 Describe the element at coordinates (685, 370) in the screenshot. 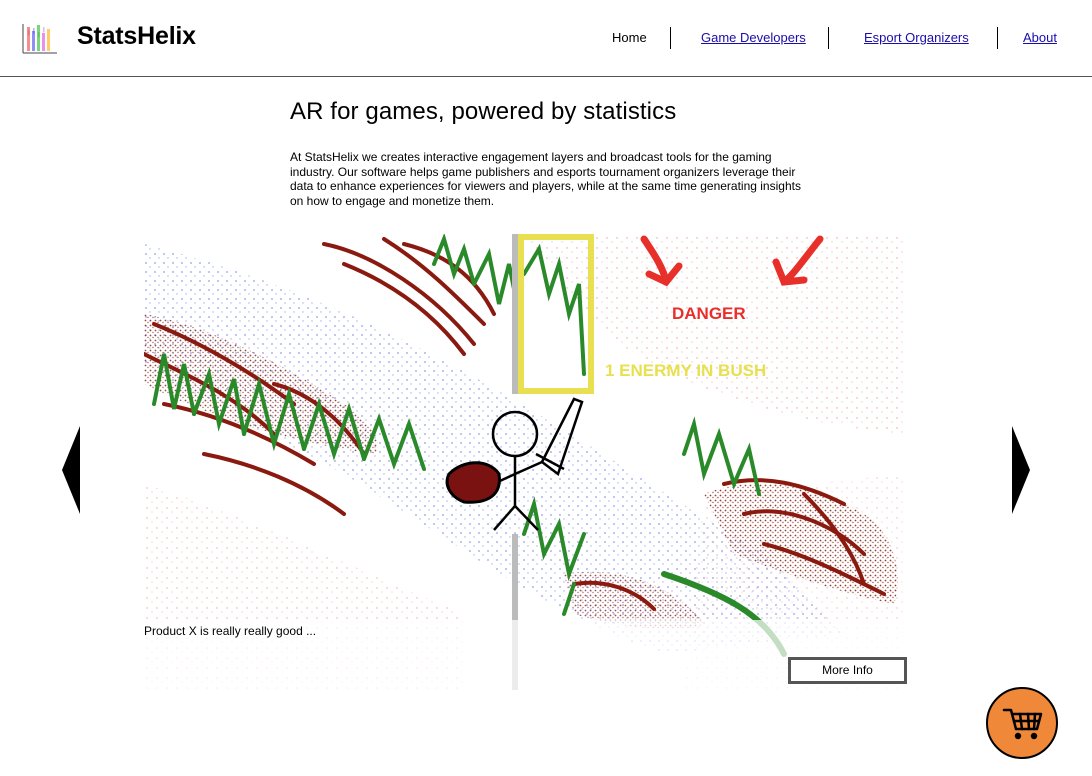

I see `enemy-label: 1 ENERMY IN BUSH` at that location.